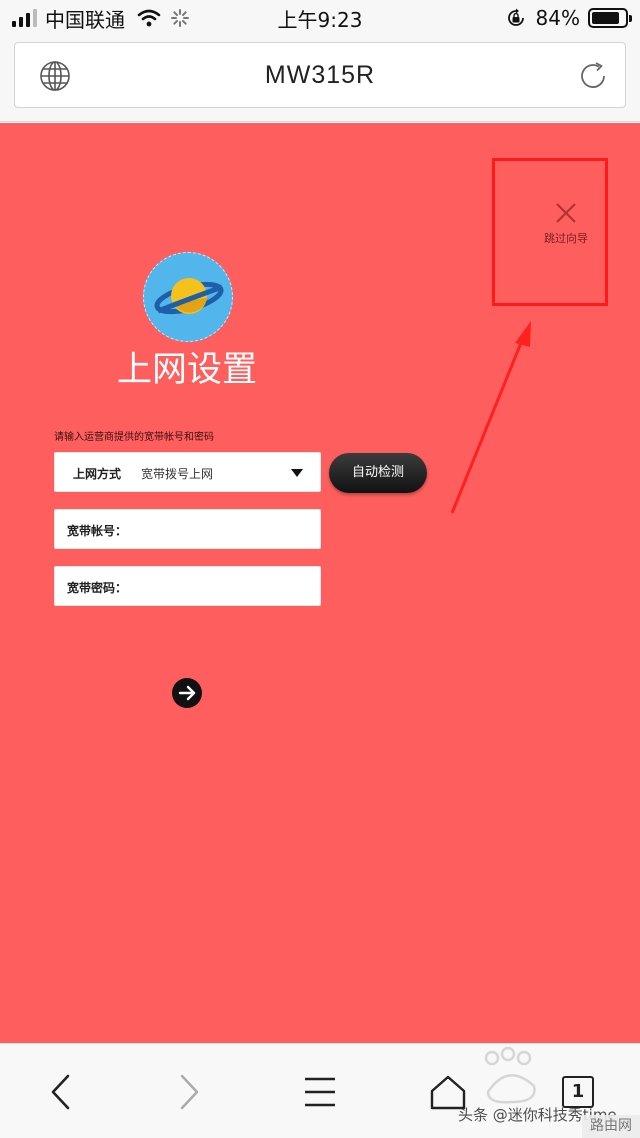  Describe the element at coordinates (378, 473) in the screenshot. I see `auto-detect-button: 自动检测` at that location.